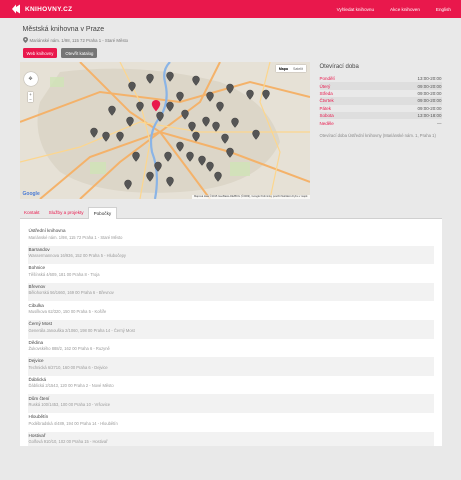 The height and width of the screenshot is (480, 461). I want to click on hours-row: Sobota 13:00-18:00, so click(380, 115).